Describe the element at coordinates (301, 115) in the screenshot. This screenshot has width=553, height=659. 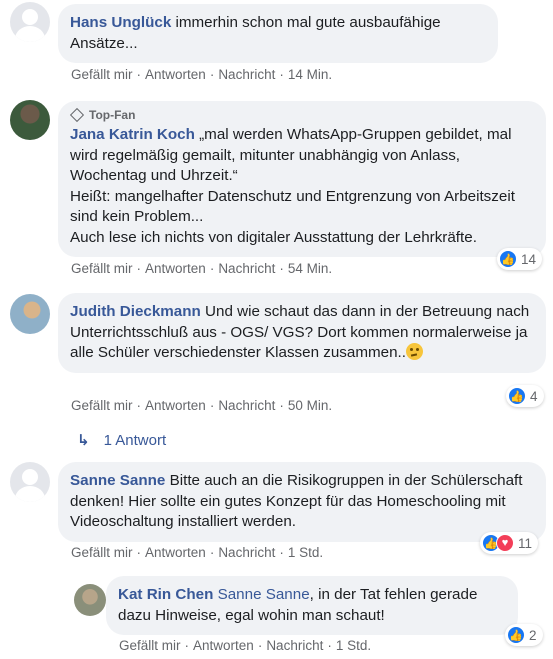
I see `top-fan-badge: Top-Fan` at that location.